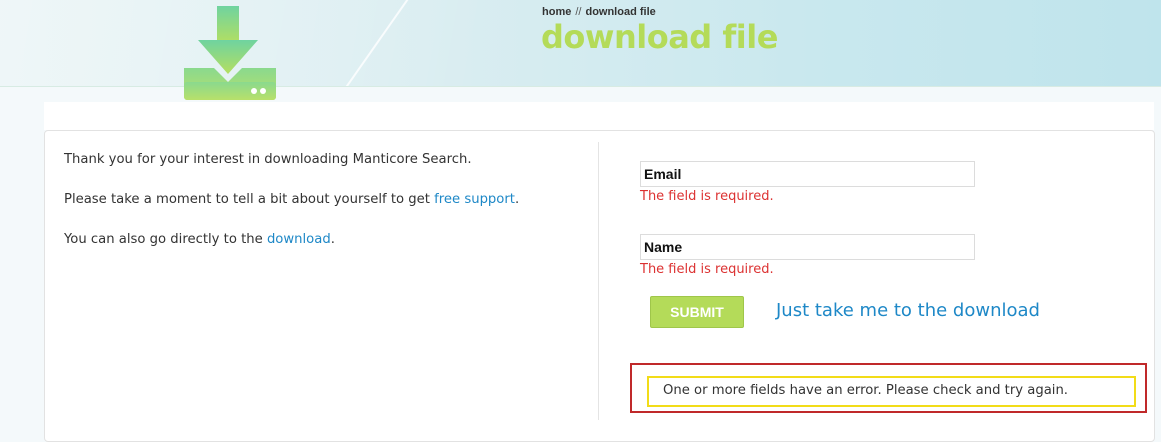 The width and height of the screenshot is (1161, 442). What do you see at coordinates (517, 199) in the screenshot?
I see `intro-support-suffix: .` at bounding box center [517, 199].